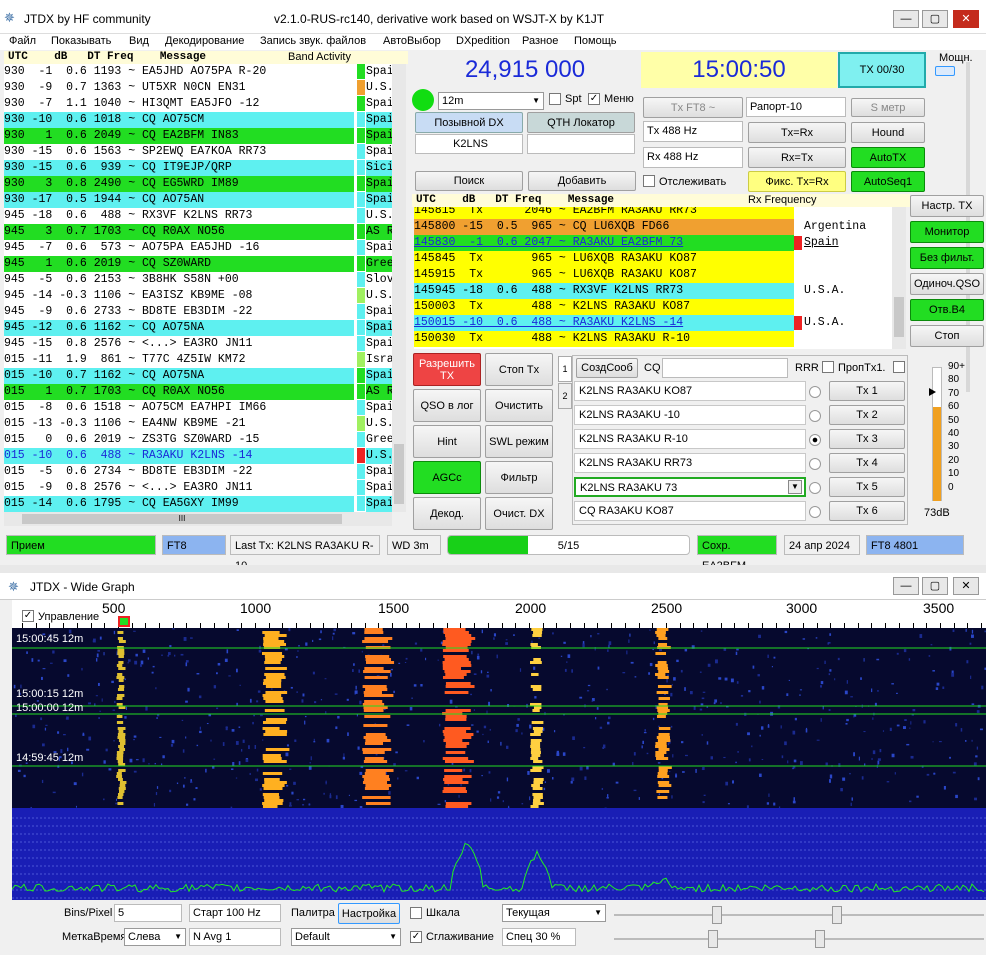 The width and height of the screenshot is (986, 955). What do you see at coordinates (483, 41) in the screenshot?
I see `menu-dxpedition: DXpedition` at bounding box center [483, 41].